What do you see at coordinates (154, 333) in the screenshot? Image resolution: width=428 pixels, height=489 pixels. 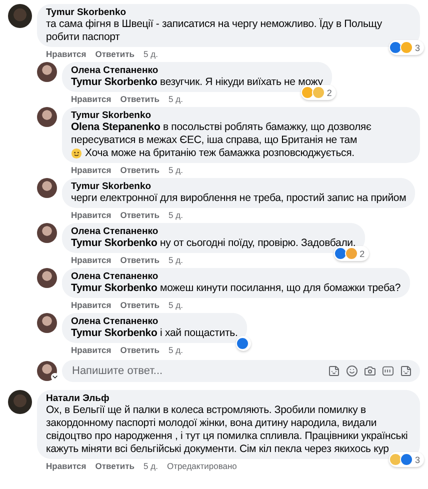 I see `comment-text: Tymur Skorbenko і хай пощастить.` at bounding box center [154, 333].